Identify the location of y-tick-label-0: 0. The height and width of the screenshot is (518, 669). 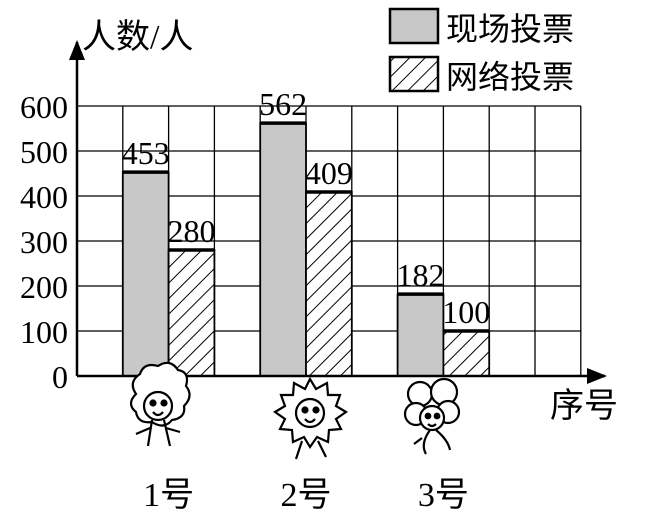
(60, 377).